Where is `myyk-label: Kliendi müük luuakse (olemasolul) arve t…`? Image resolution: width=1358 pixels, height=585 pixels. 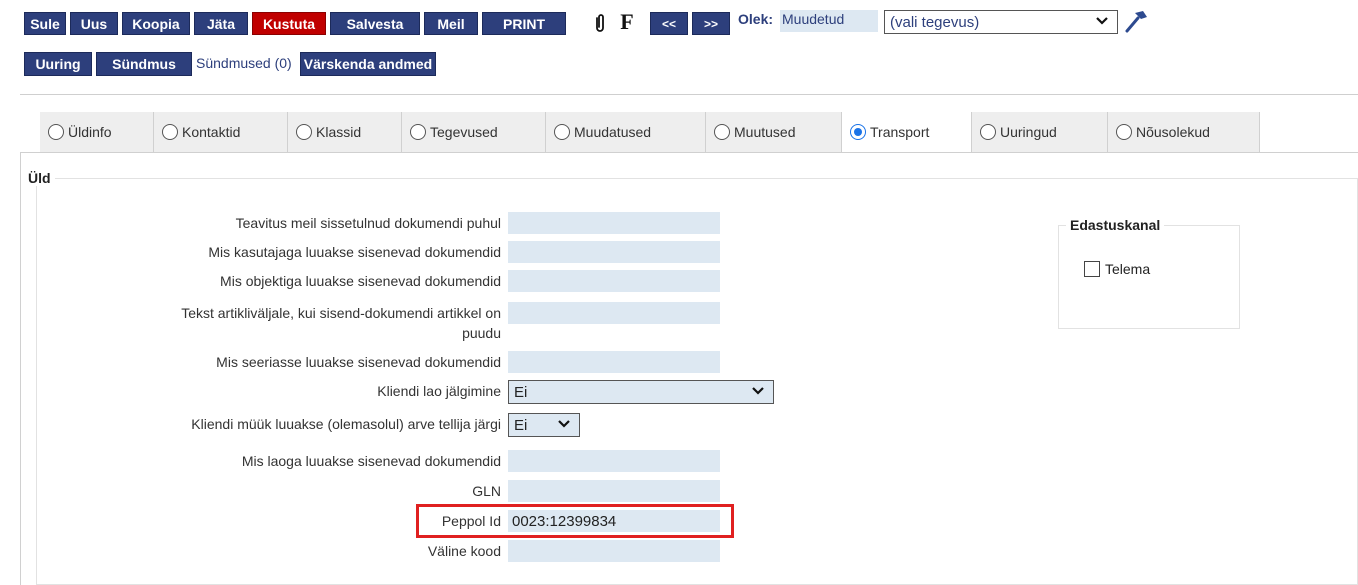
myyk-label: Kliendi müük luuakse (olemasolul) arve t… is located at coordinates (346, 424).